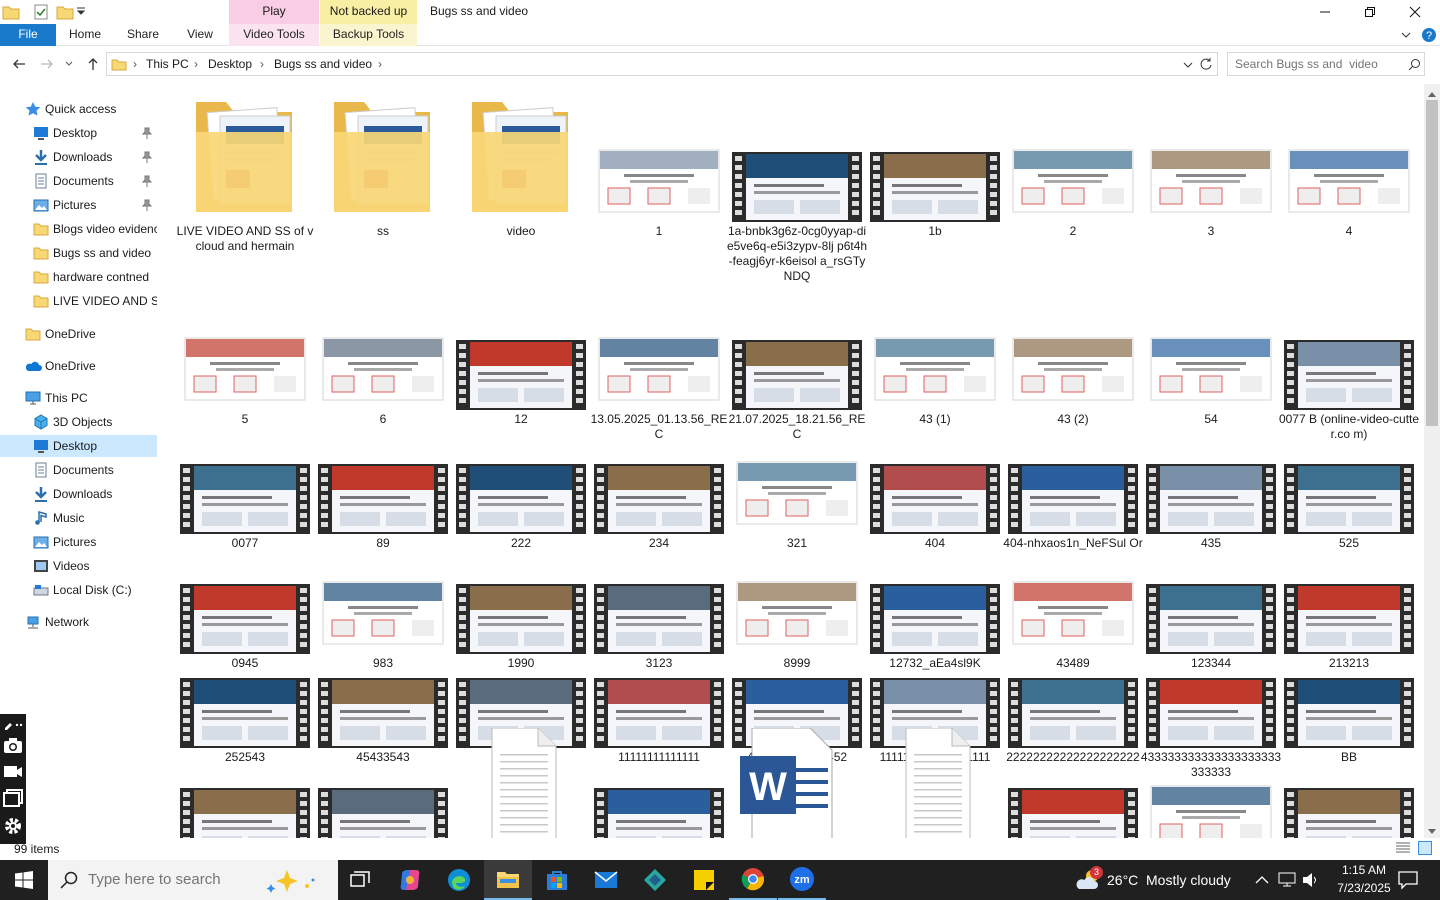 This screenshot has width=1440, height=900. I want to click on tab-share: Share, so click(143, 35).